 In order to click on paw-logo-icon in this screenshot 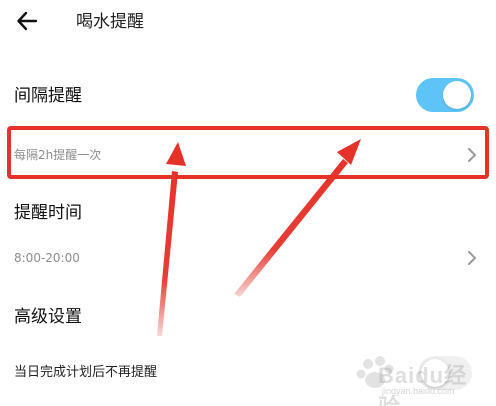, I will do `click(375, 372)`.